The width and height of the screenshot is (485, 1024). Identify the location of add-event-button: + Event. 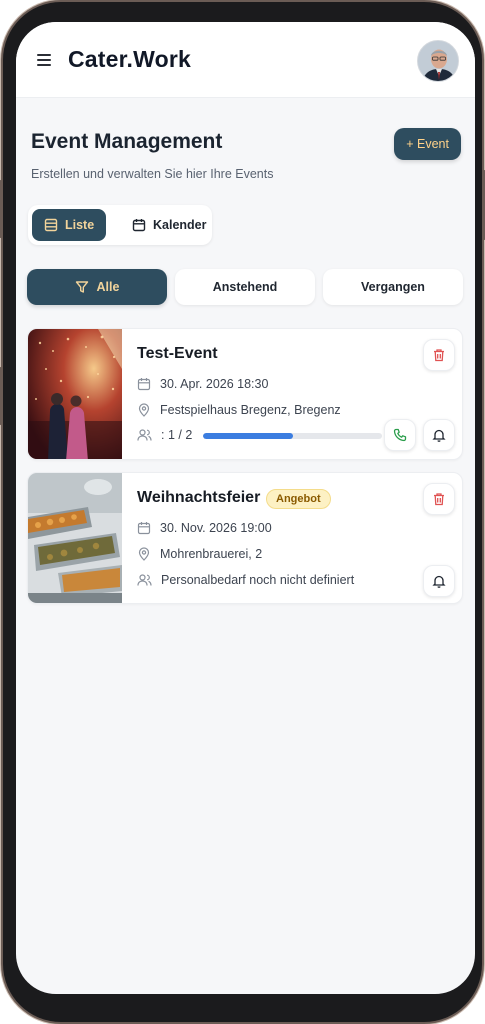
(427, 144).